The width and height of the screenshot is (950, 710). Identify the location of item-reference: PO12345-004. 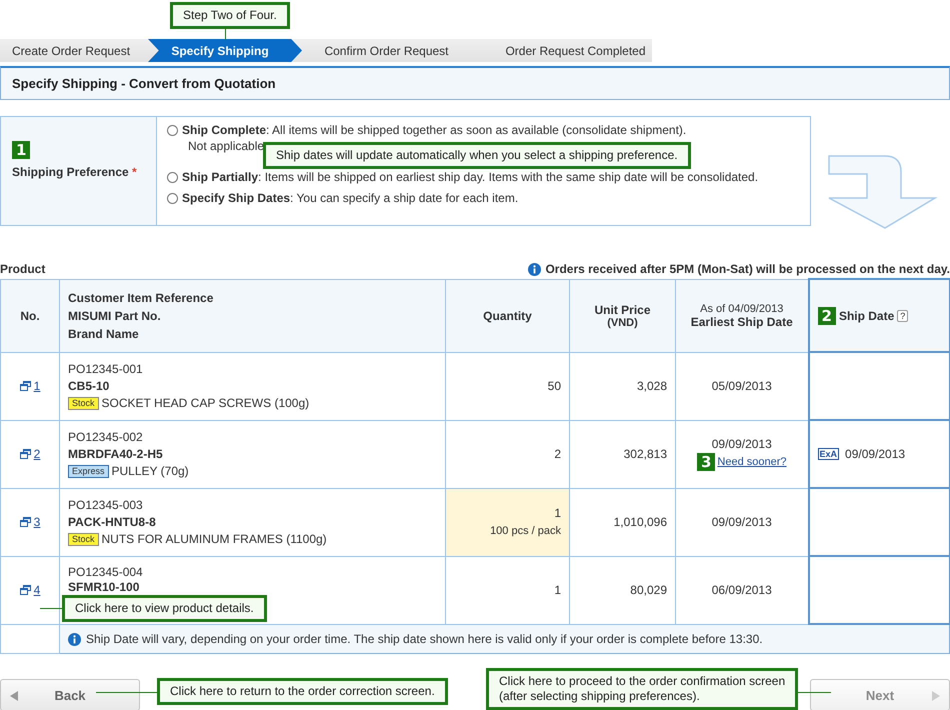
(106, 572).